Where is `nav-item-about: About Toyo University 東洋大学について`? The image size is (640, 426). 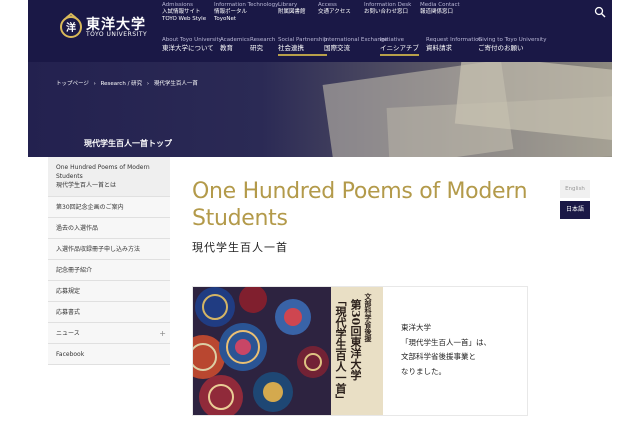
nav-item-about: About Toyo University 東洋大学について is located at coordinates (192, 44).